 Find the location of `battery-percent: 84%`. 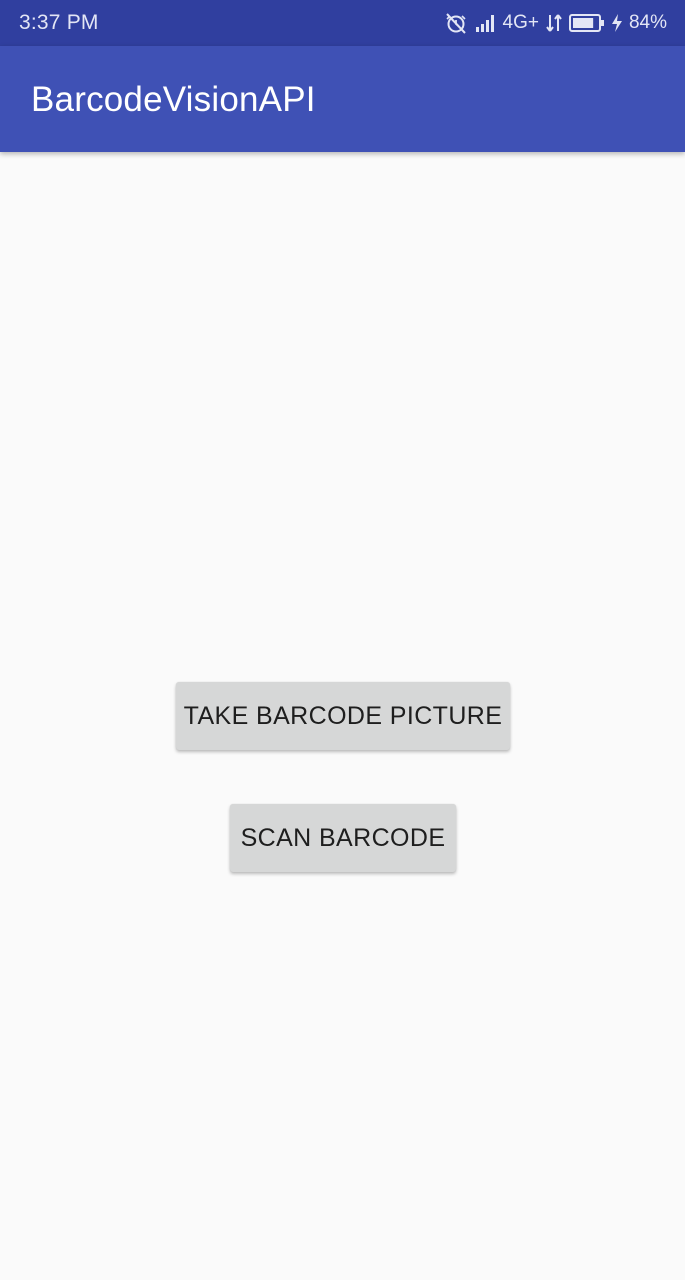

battery-percent: 84% is located at coordinates (647, 22).